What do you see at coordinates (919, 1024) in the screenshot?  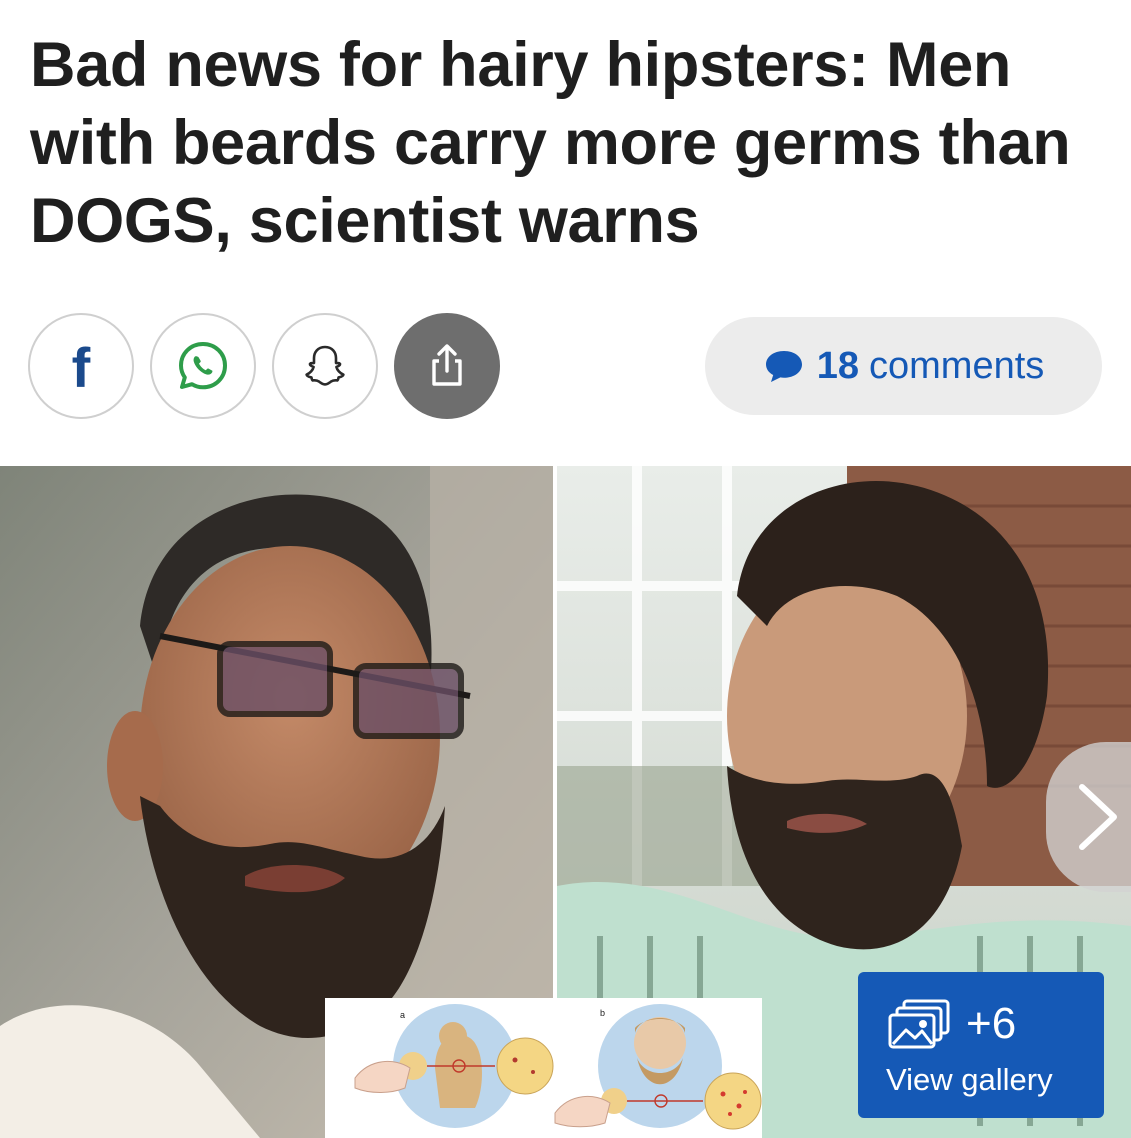 I see `gallery-icon` at bounding box center [919, 1024].